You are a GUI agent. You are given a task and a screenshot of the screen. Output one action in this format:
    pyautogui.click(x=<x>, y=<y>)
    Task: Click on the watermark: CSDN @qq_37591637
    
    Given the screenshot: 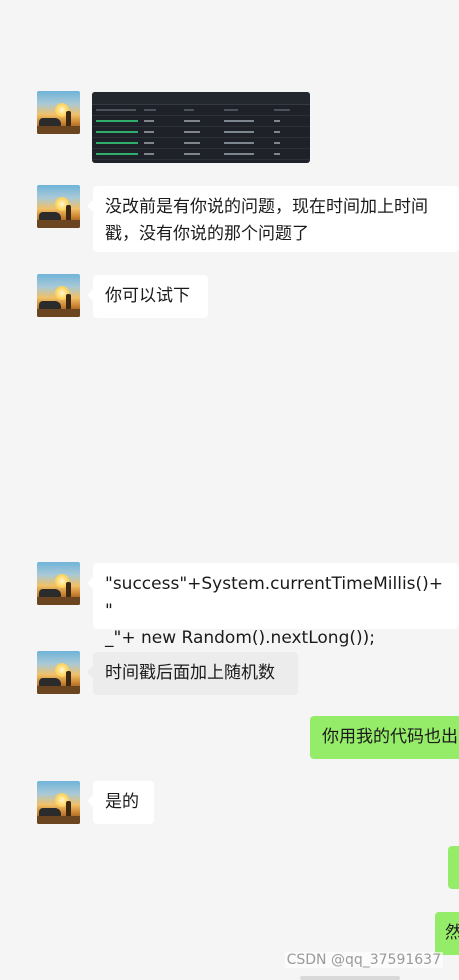 What is the action you would take?
    pyautogui.click(x=363, y=960)
    